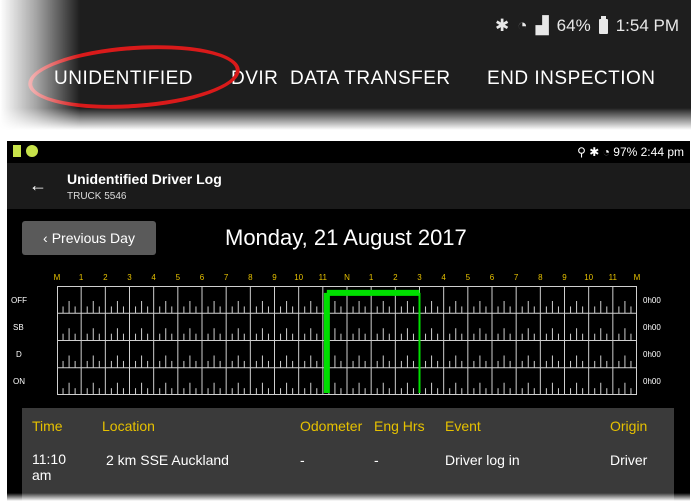 Image resolution: width=691 pixels, height=501 pixels. I want to click on cell-location: 2 km SSE Auckland, so click(167, 460).